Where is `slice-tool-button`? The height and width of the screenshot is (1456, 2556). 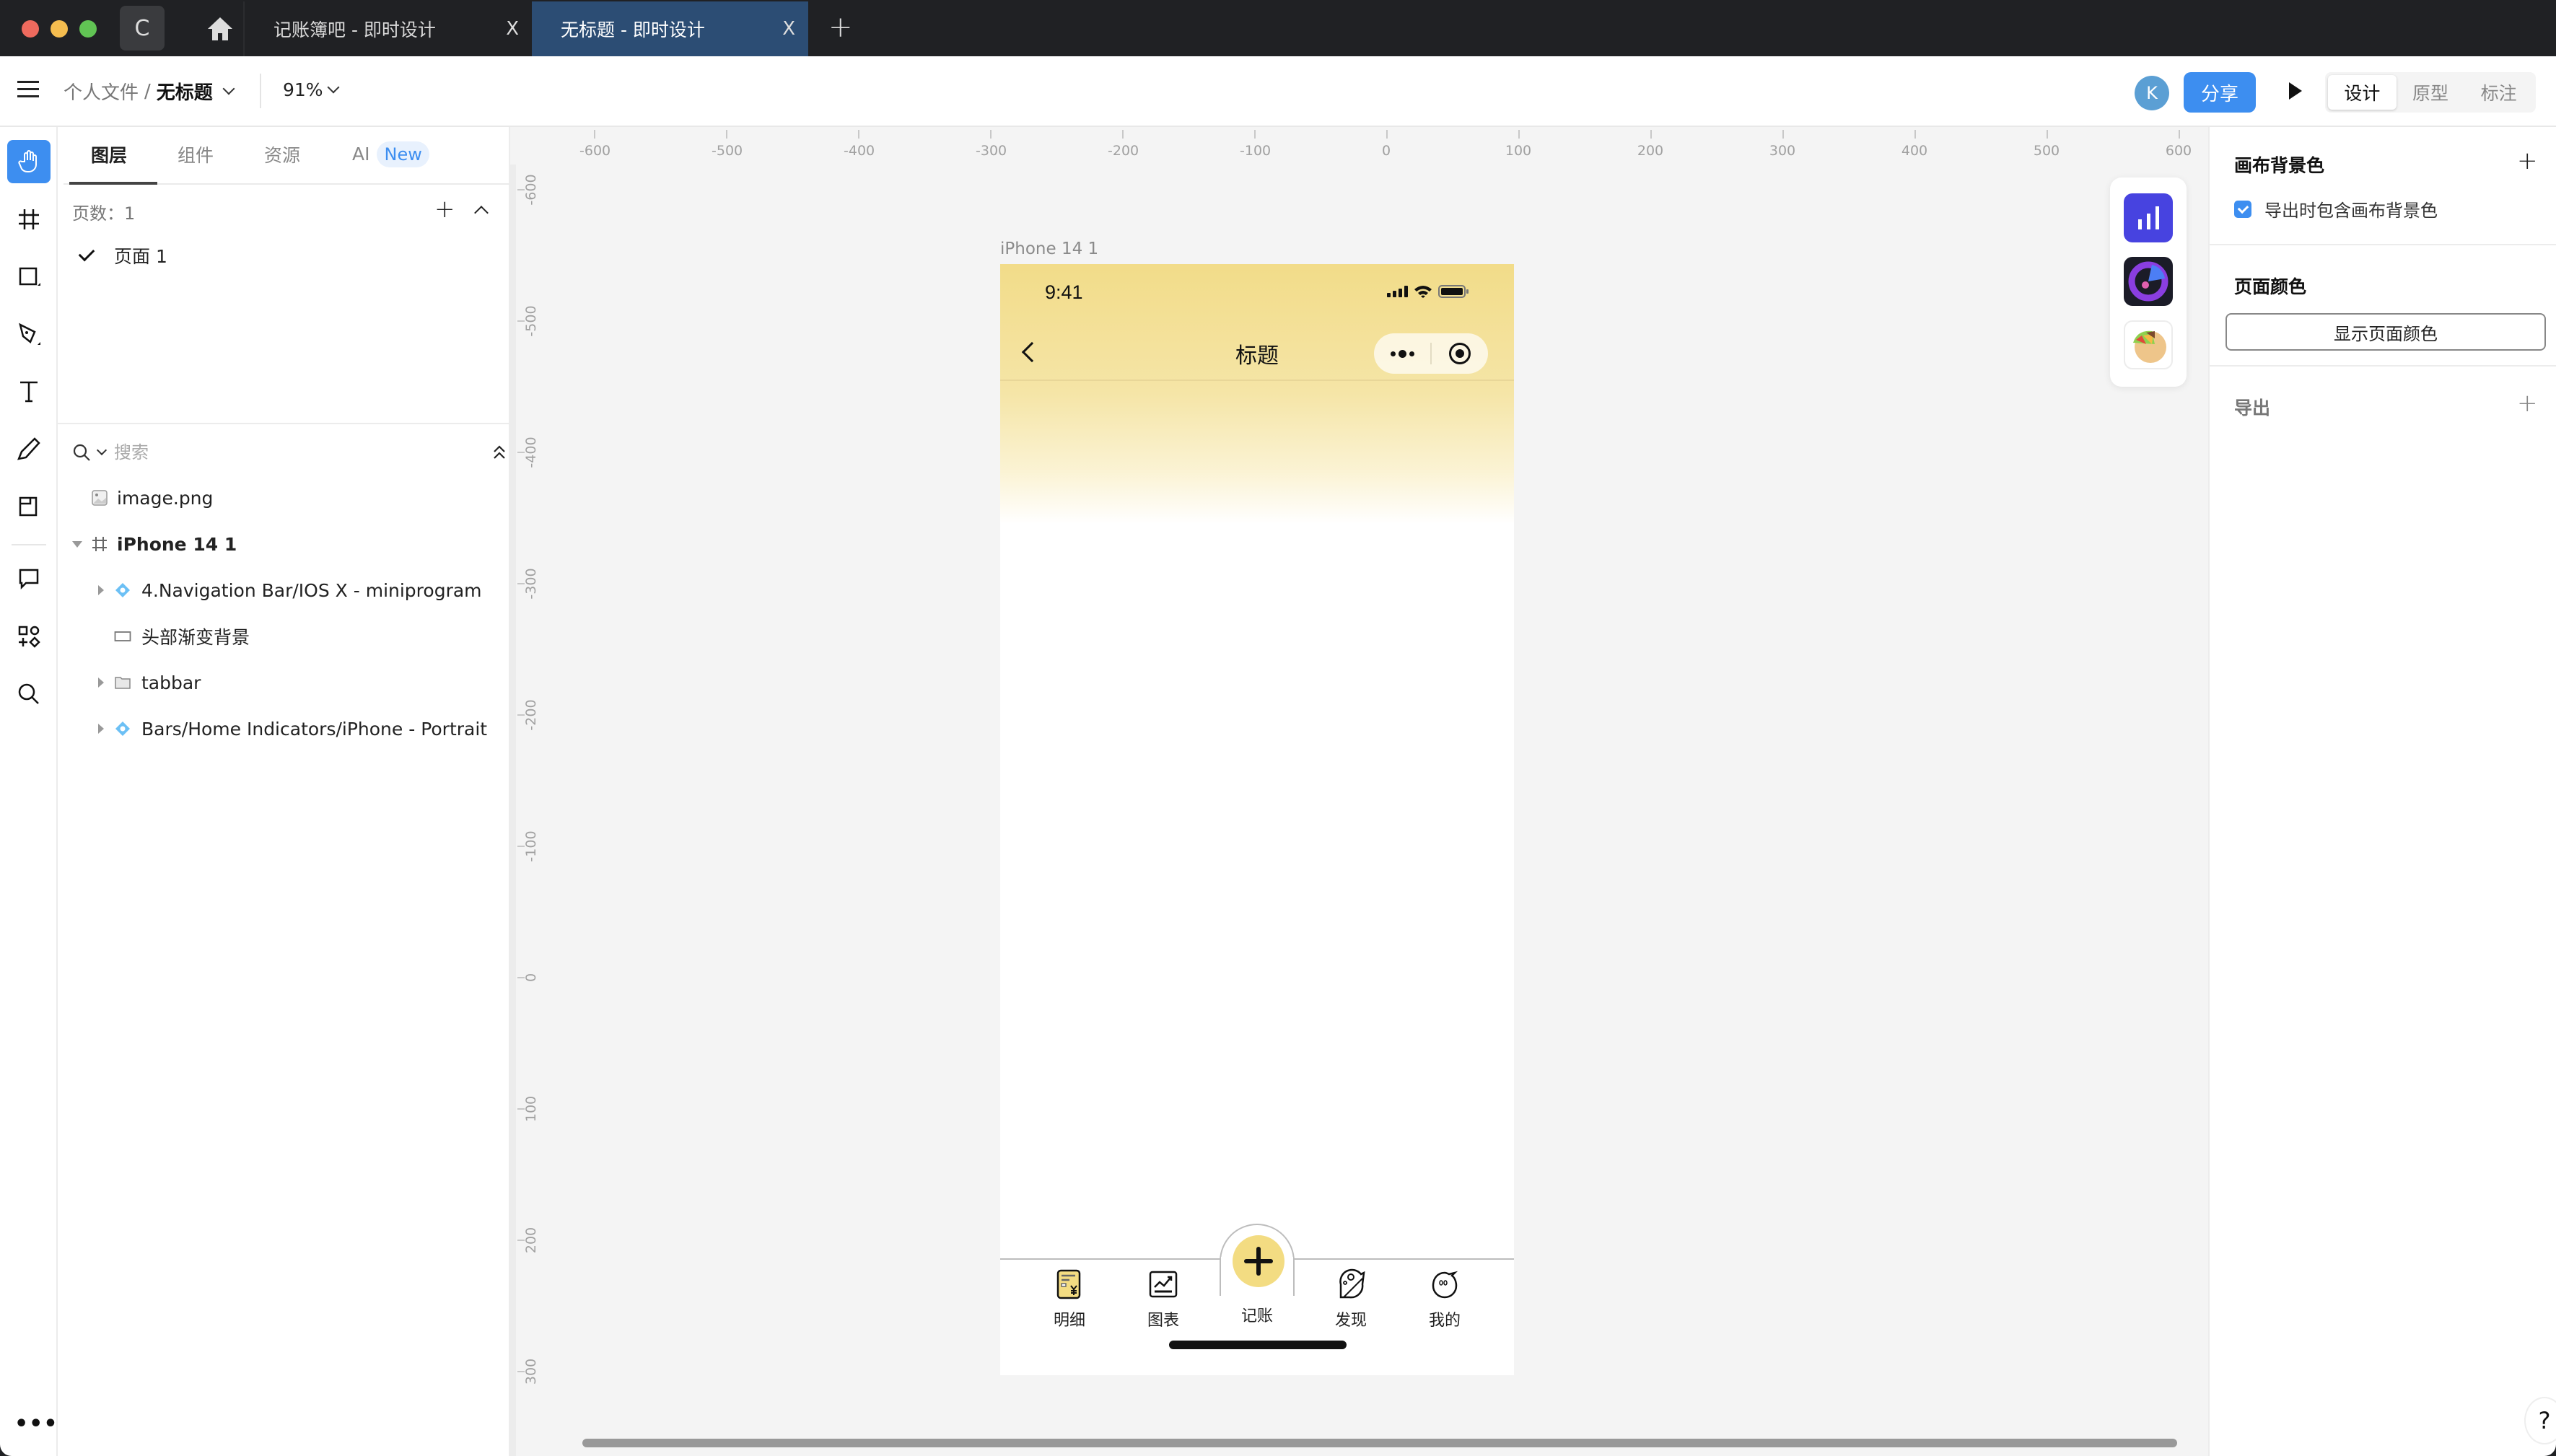 slice-tool-button is located at coordinates (29, 506).